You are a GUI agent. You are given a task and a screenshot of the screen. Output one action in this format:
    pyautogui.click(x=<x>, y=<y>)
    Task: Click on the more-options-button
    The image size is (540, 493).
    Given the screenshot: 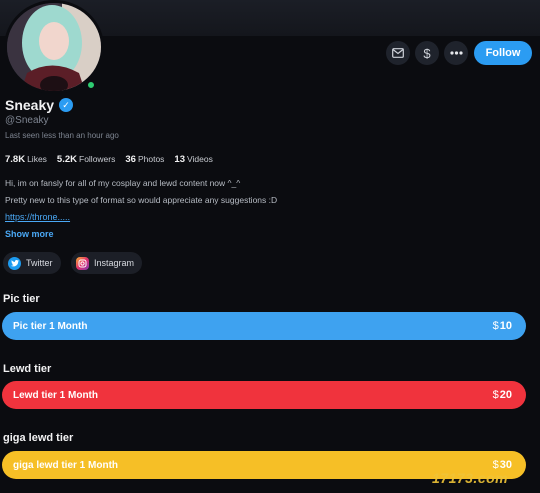 What is the action you would take?
    pyautogui.click(x=456, y=53)
    